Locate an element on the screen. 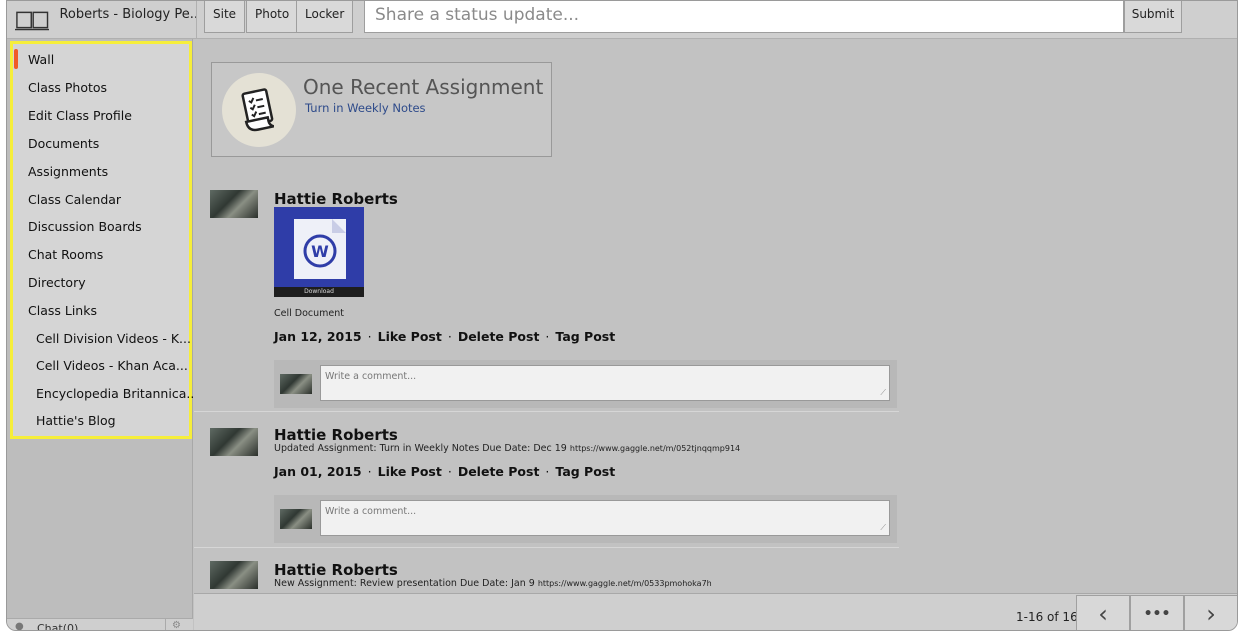 This screenshot has height=631, width=1244. sidebar-item-chat-rooms: Chat Rooms is located at coordinates (65, 254).